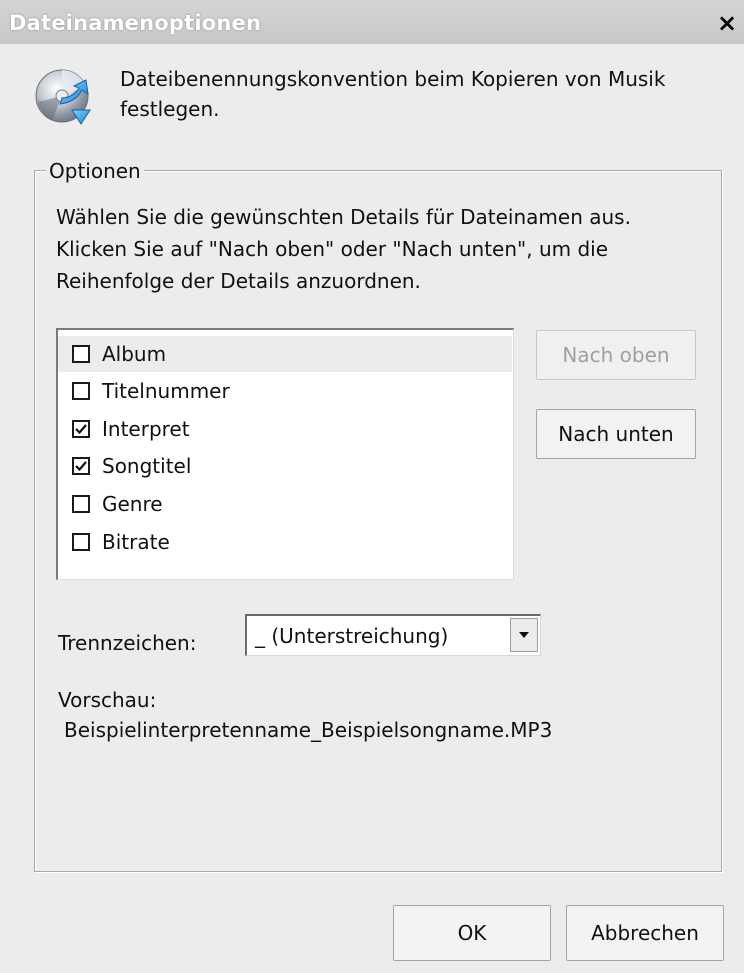 This screenshot has width=744, height=973. What do you see at coordinates (64, 98) in the screenshot?
I see `disc-rip-icon` at bounding box center [64, 98].